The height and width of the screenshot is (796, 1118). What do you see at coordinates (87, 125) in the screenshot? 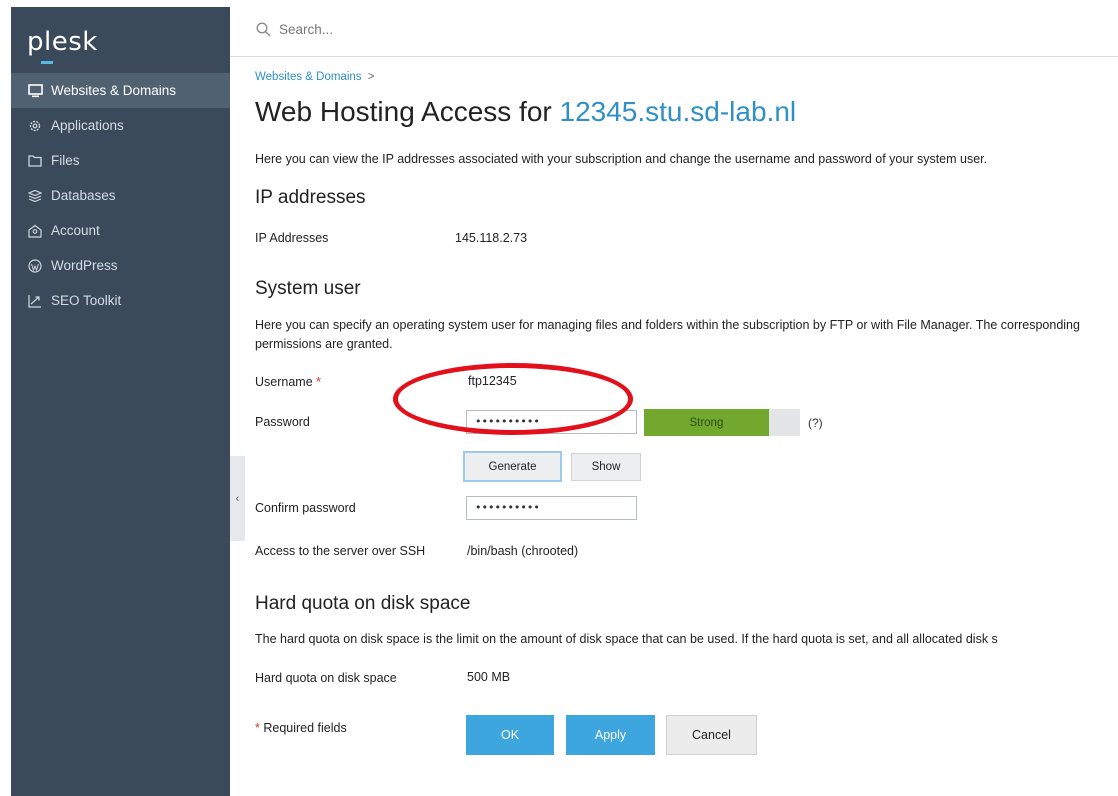
I see `sidebar-item-label: Applications` at bounding box center [87, 125].